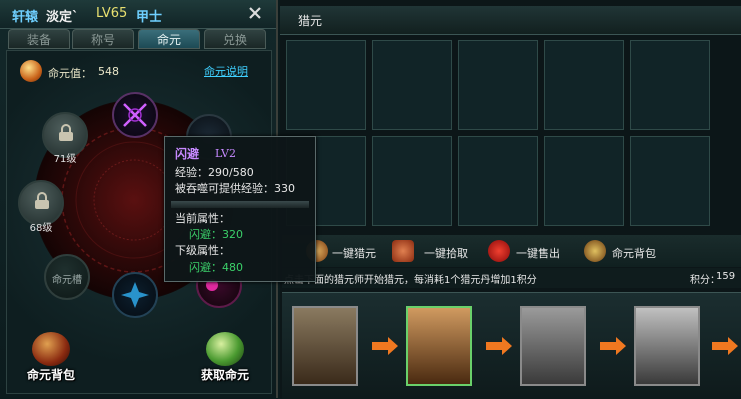  What do you see at coordinates (439, 346) in the screenshot?
I see `hunter-child` at bounding box center [439, 346].